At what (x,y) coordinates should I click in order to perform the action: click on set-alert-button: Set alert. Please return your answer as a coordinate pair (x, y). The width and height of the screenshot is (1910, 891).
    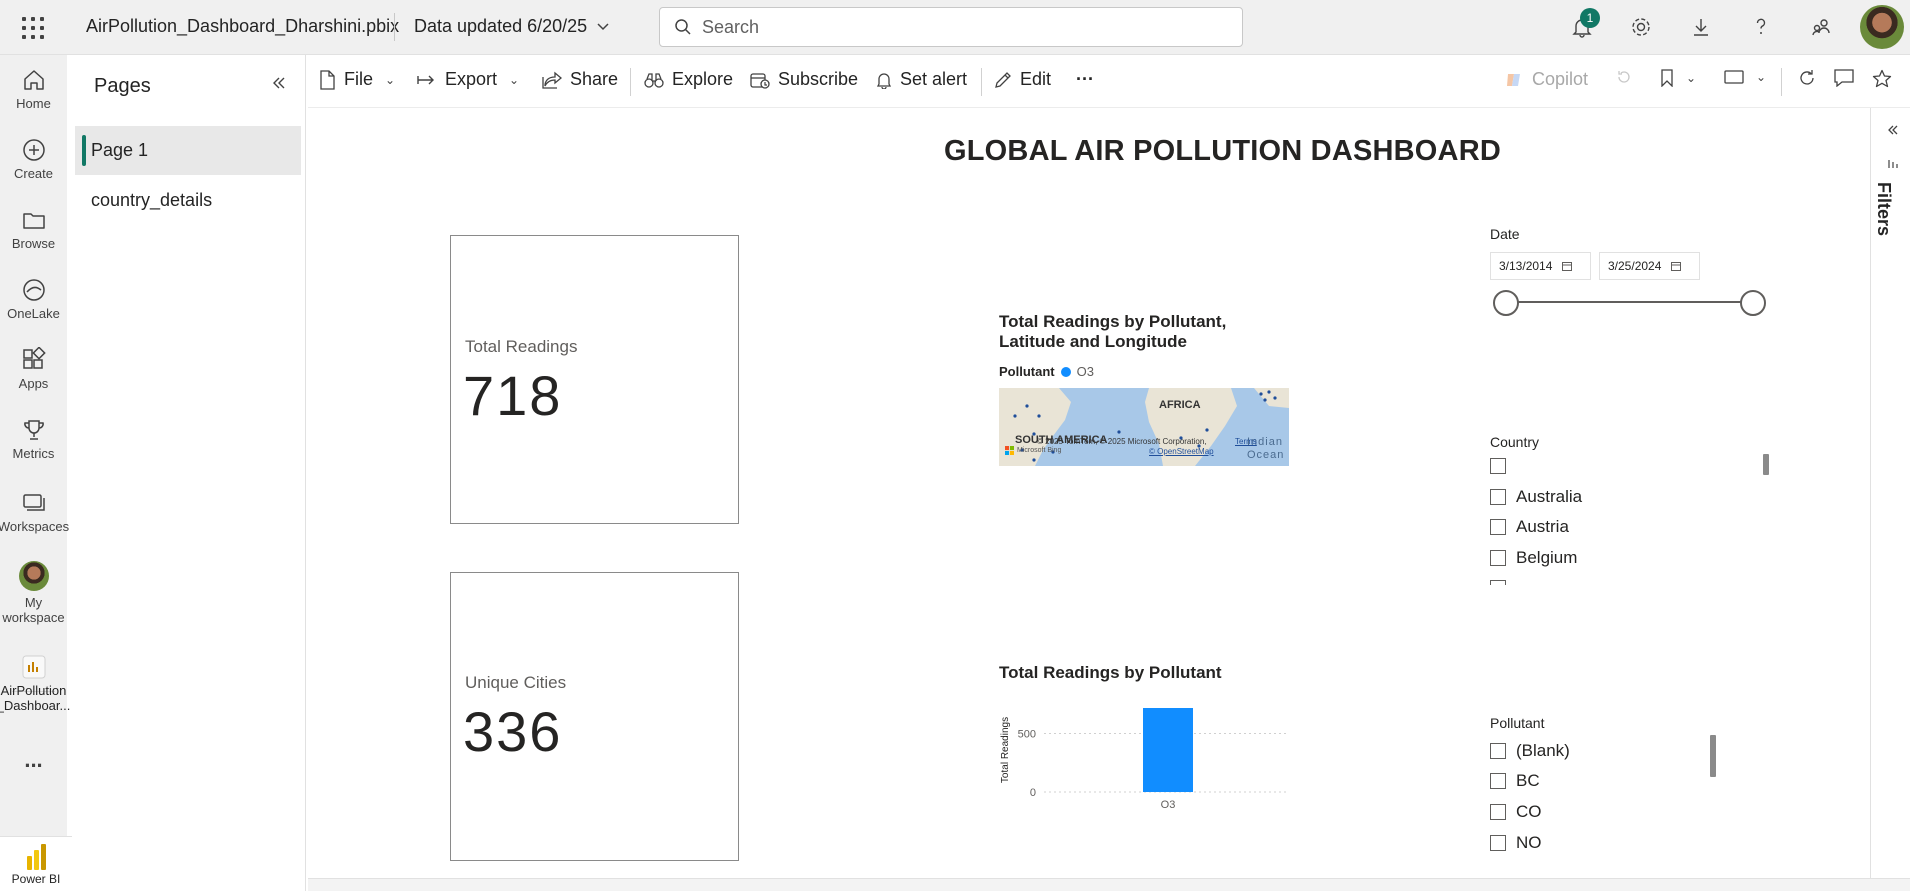
    Looking at the image, I should click on (921, 79).